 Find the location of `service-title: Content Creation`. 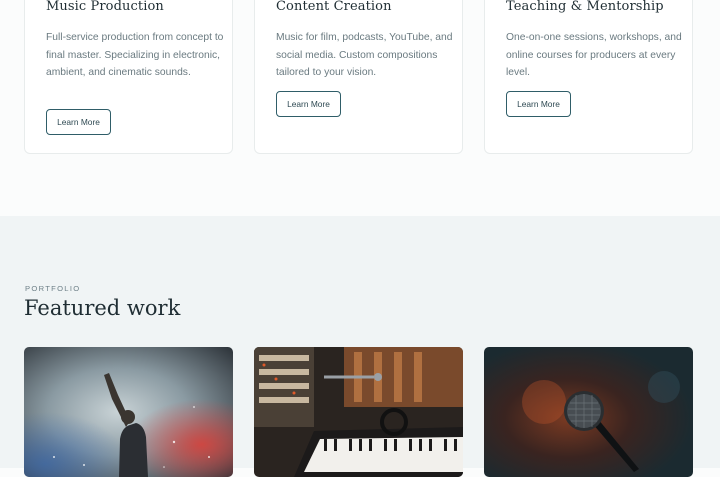

service-title: Content Creation is located at coordinates (334, 7).